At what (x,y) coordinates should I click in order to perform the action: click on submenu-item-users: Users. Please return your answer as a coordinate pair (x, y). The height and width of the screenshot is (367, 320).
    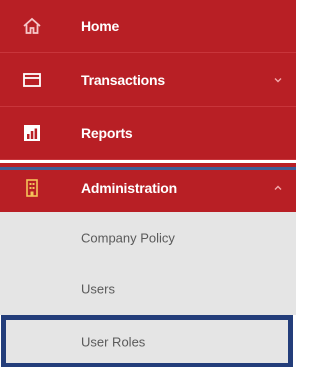
    Looking at the image, I should click on (148, 289).